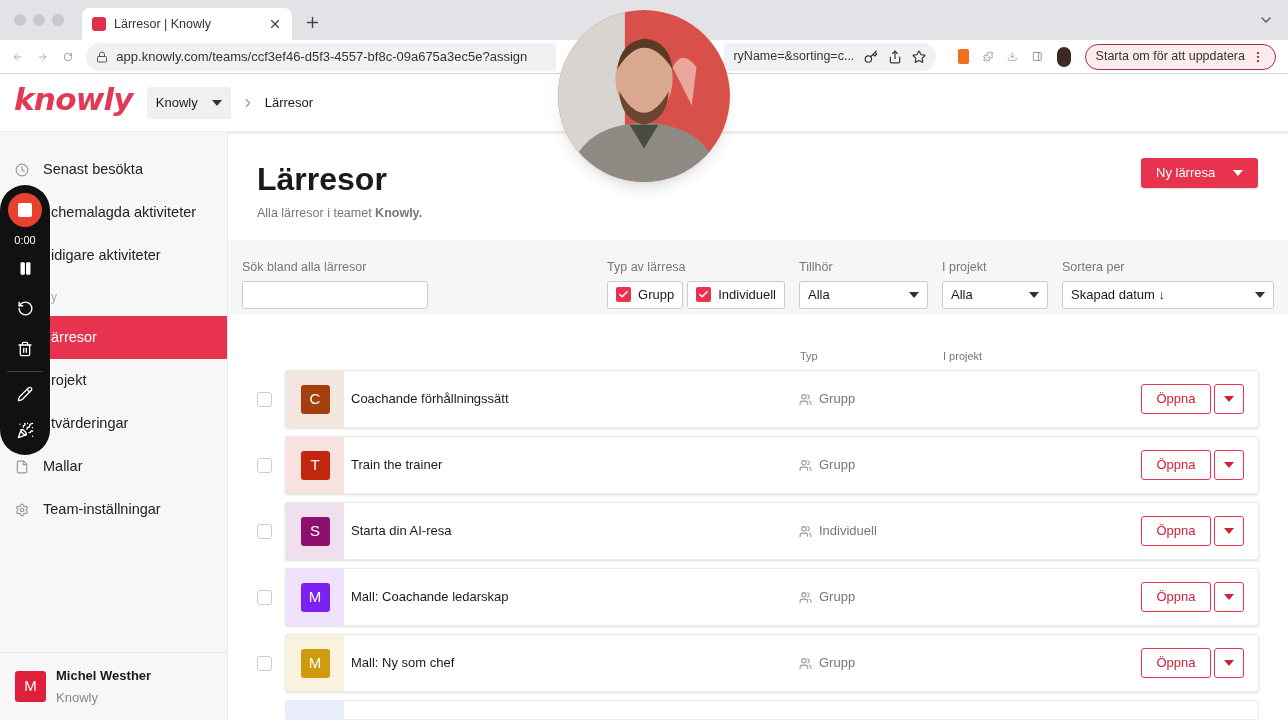 This screenshot has height=720, width=1288. What do you see at coordinates (138, 255) in the screenshot?
I see `sidebar-item: idigare aktiviteter` at bounding box center [138, 255].